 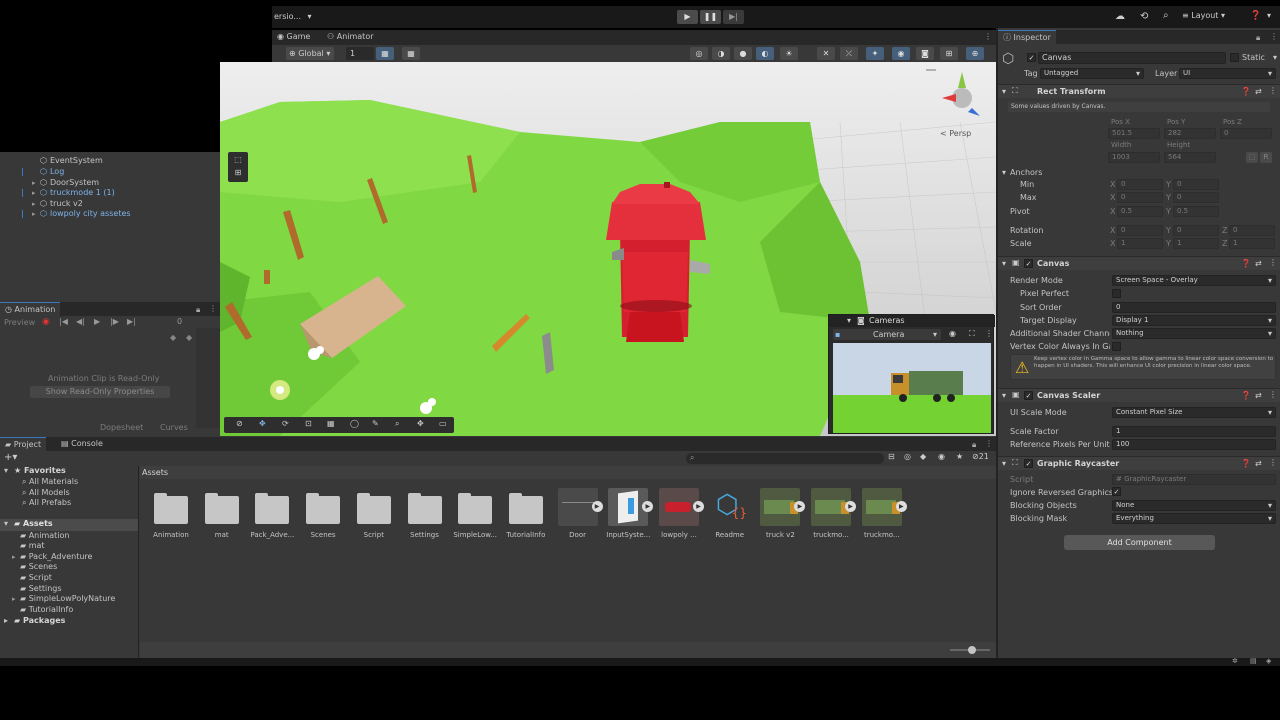 I want to click on tab-curves: Curves, so click(x=174, y=427).